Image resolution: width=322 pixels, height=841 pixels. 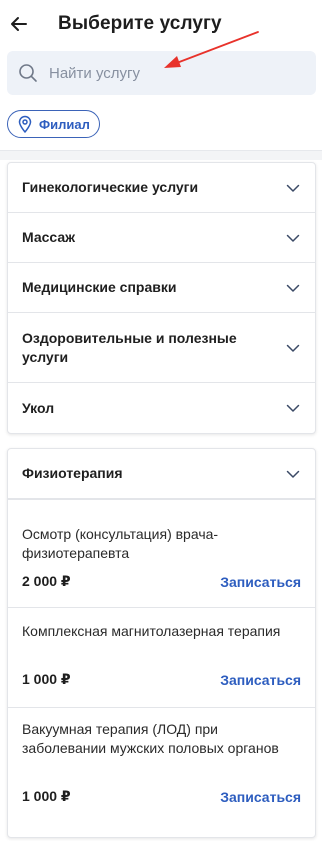 What do you see at coordinates (161, 155) in the screenshot?
I see `section-divider` at bounding box center [161, 155].